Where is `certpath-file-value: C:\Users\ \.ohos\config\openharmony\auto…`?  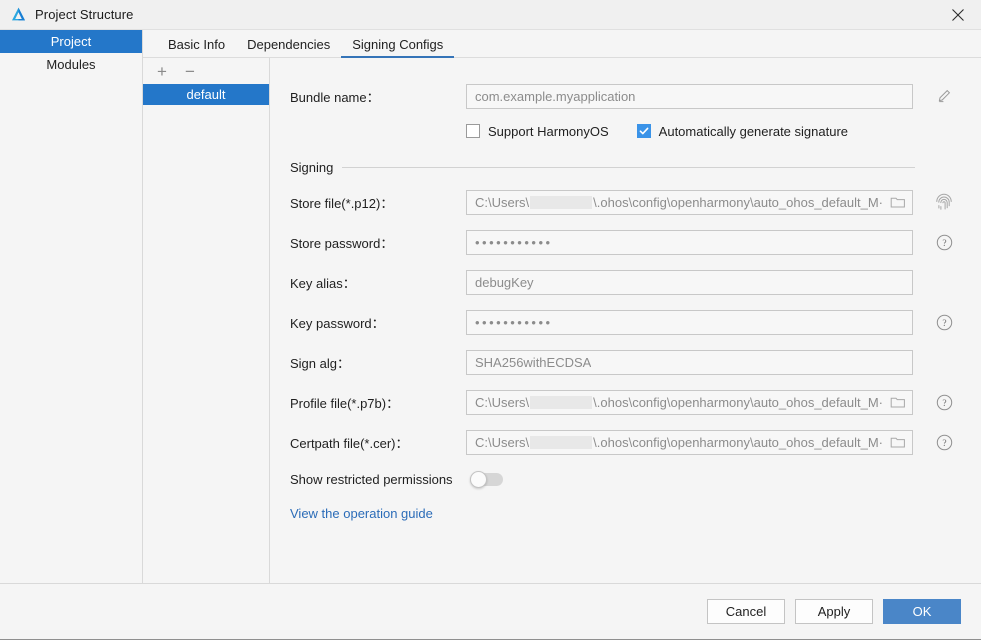
certpath-file-value: C:\Users\ \.ohos\config\openharmony\auto… is located at coordinates (679, 442).